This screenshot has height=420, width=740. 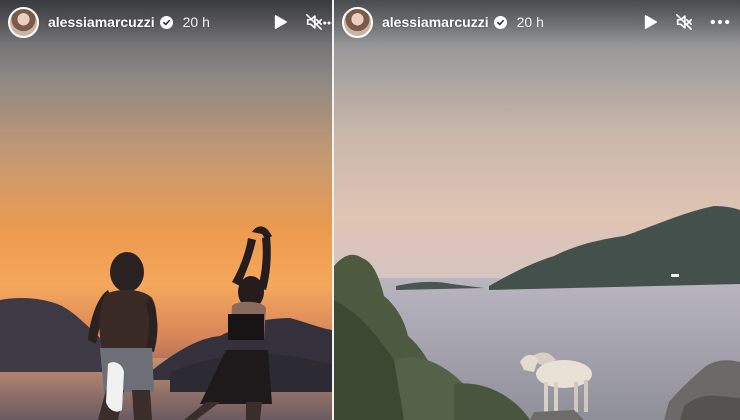 I want to click on story-header-left: alessiamarcuzzi 20 h, so click(x=166, y=22).